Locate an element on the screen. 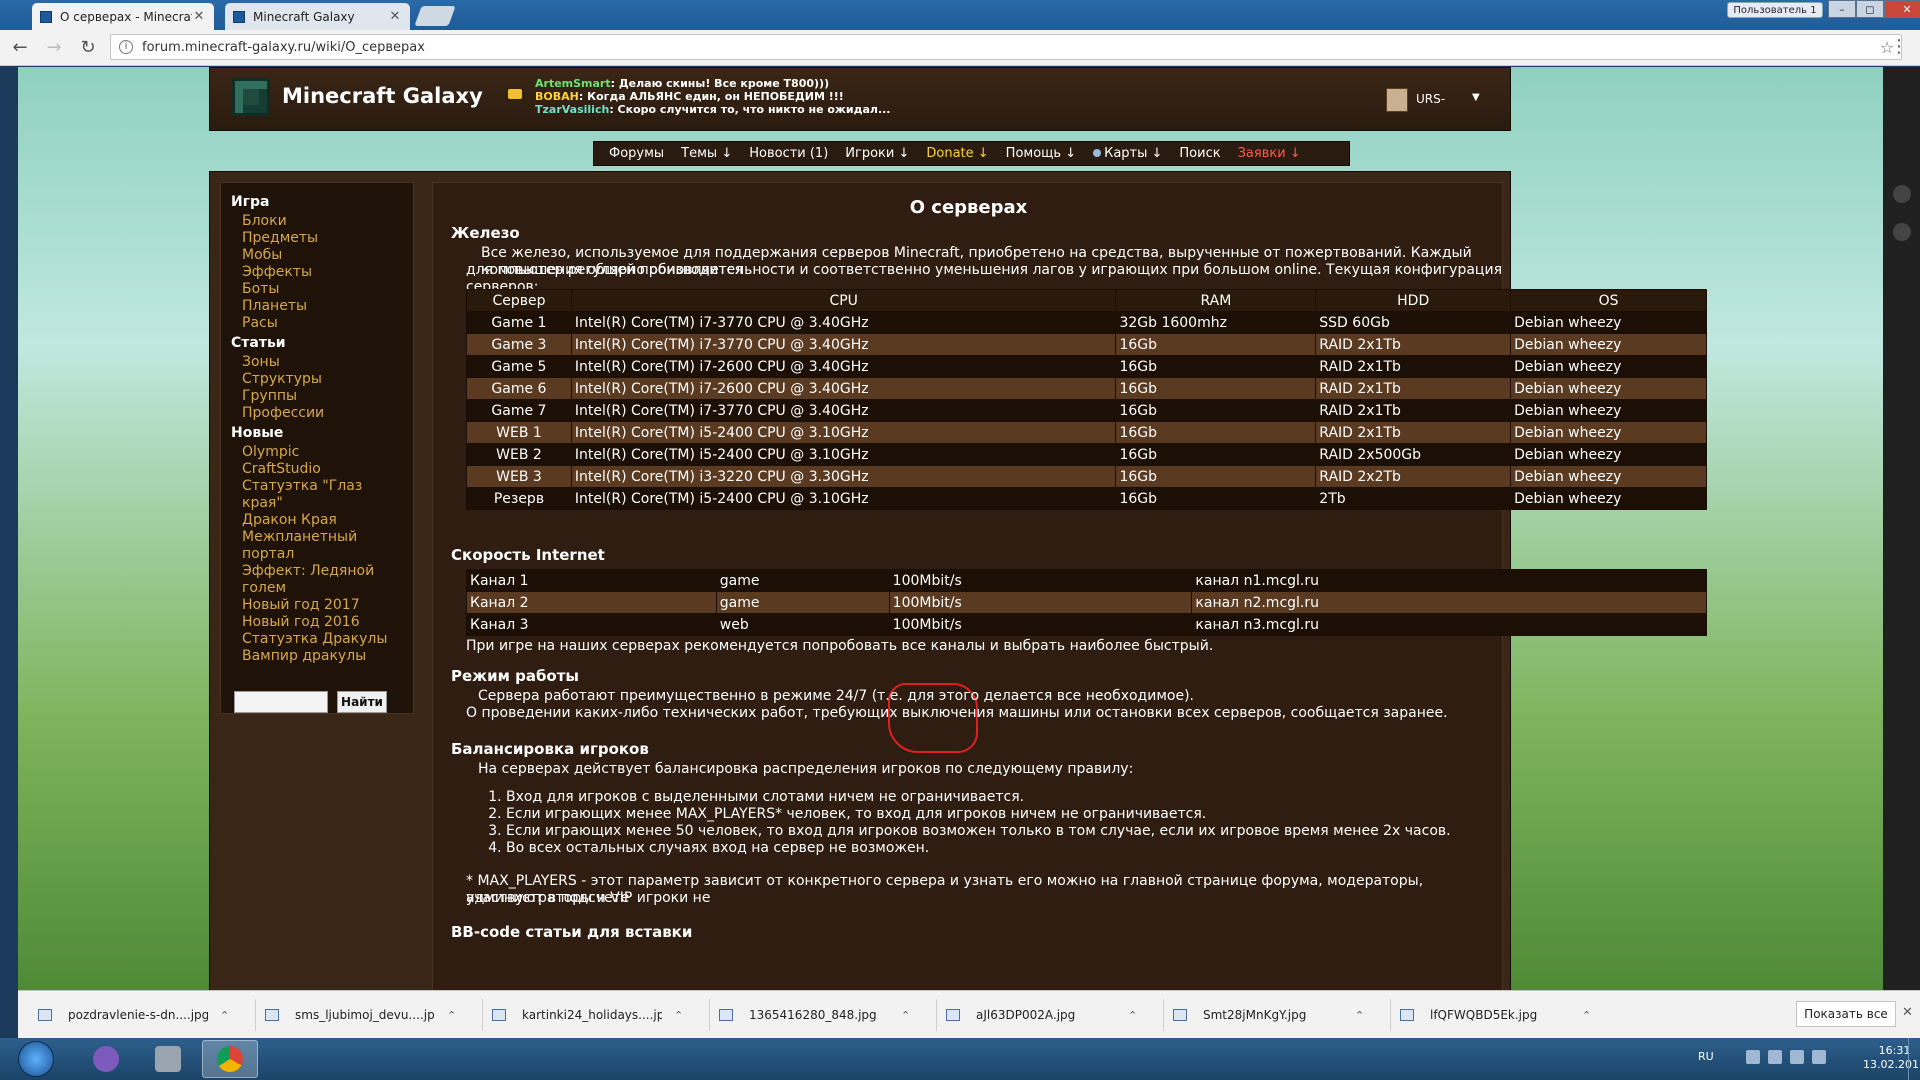 Image resolution: width=1920 pixels, height=1080 pixels. forward-arrow-icon: → is located at coordinates (54, 48).